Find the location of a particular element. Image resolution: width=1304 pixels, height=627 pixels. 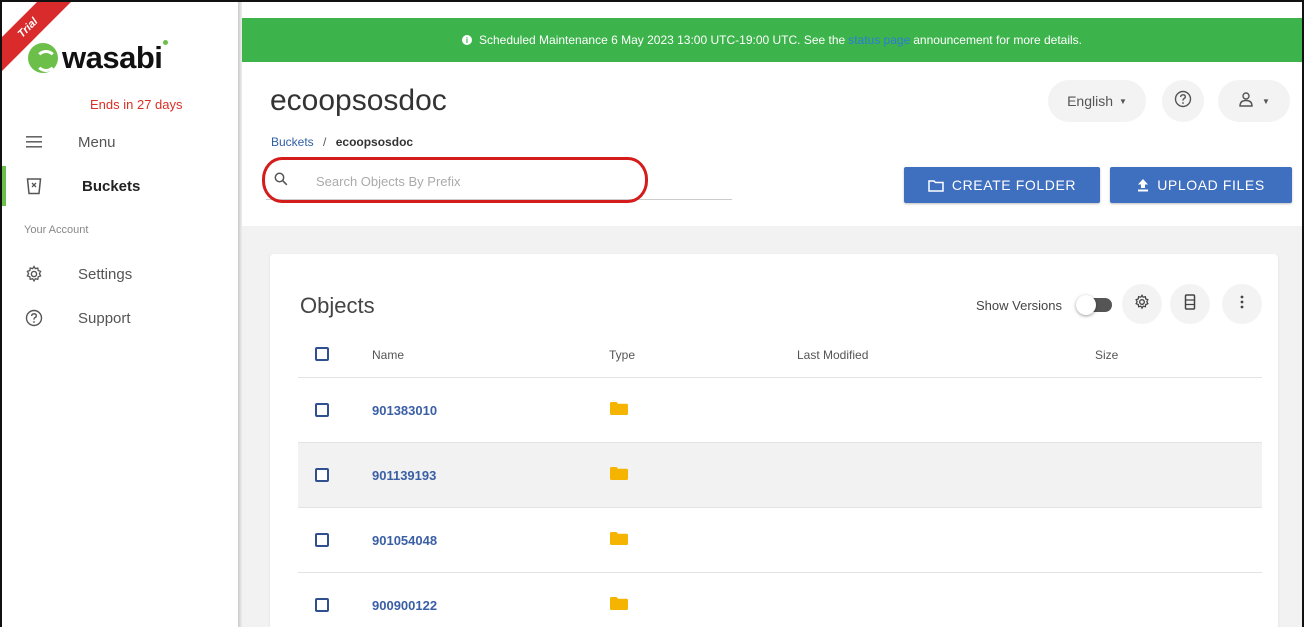

object-name-link: 901139193 is located at coordinates (404, 475).